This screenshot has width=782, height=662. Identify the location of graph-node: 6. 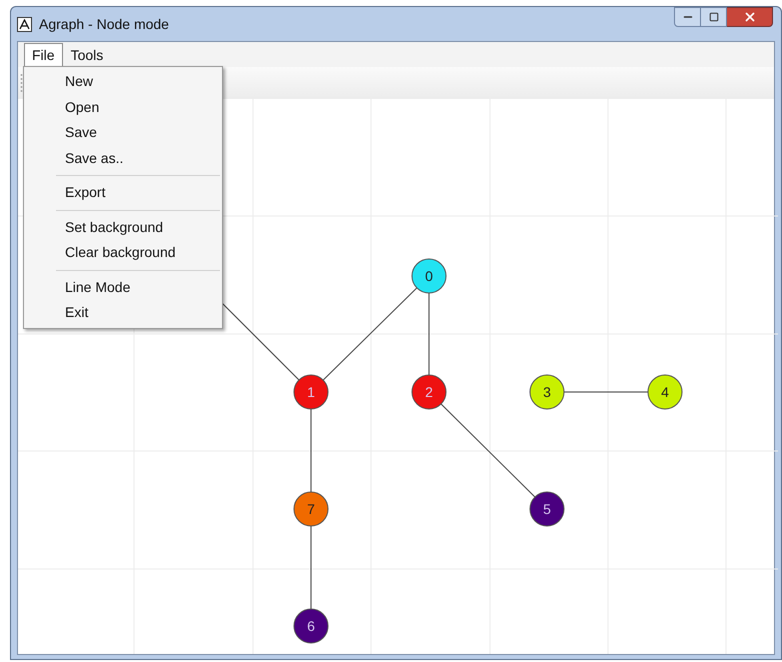
(311, 626).